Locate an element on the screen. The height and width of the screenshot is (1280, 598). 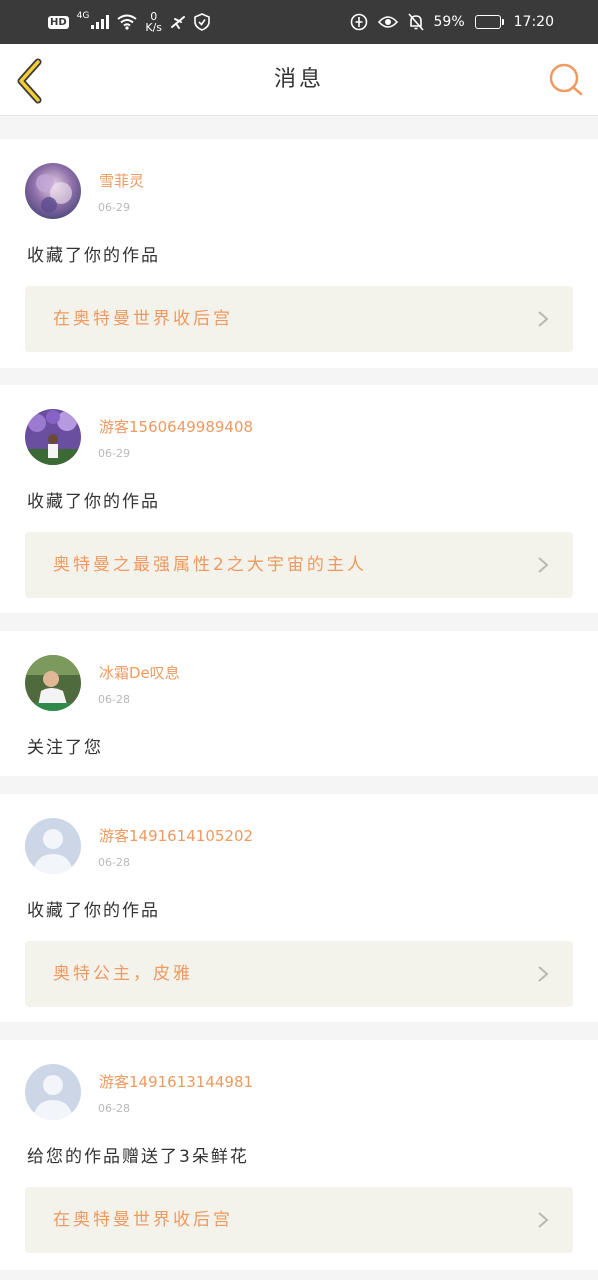
user-name: 游客1491613144981 is located at coordinates (176, 1081).